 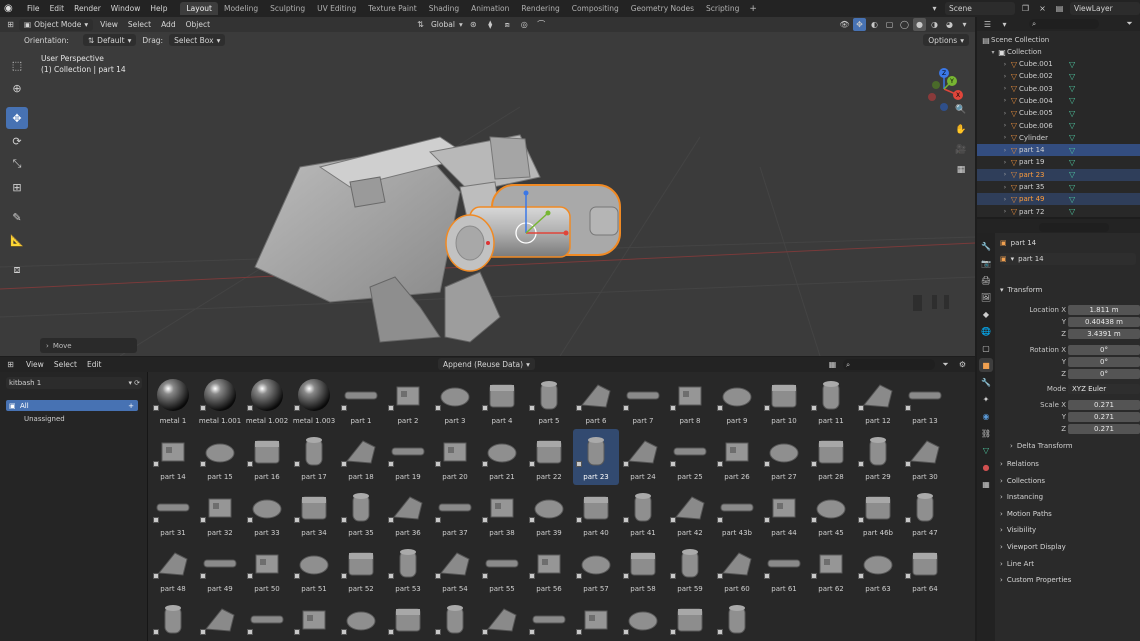 What do you see at coordinates (1068, 580) in the screenshot?
I see `panel-custom-properties: › Custom Properties` at bounding box center [1068, 580].